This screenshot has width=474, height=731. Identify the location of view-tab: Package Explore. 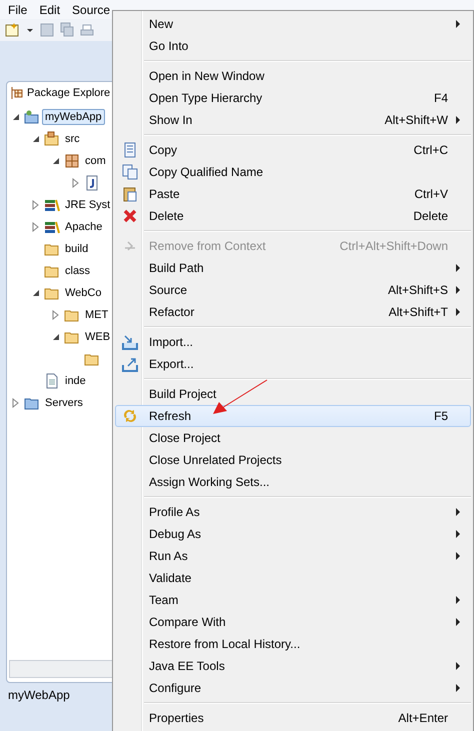
(68, 93).